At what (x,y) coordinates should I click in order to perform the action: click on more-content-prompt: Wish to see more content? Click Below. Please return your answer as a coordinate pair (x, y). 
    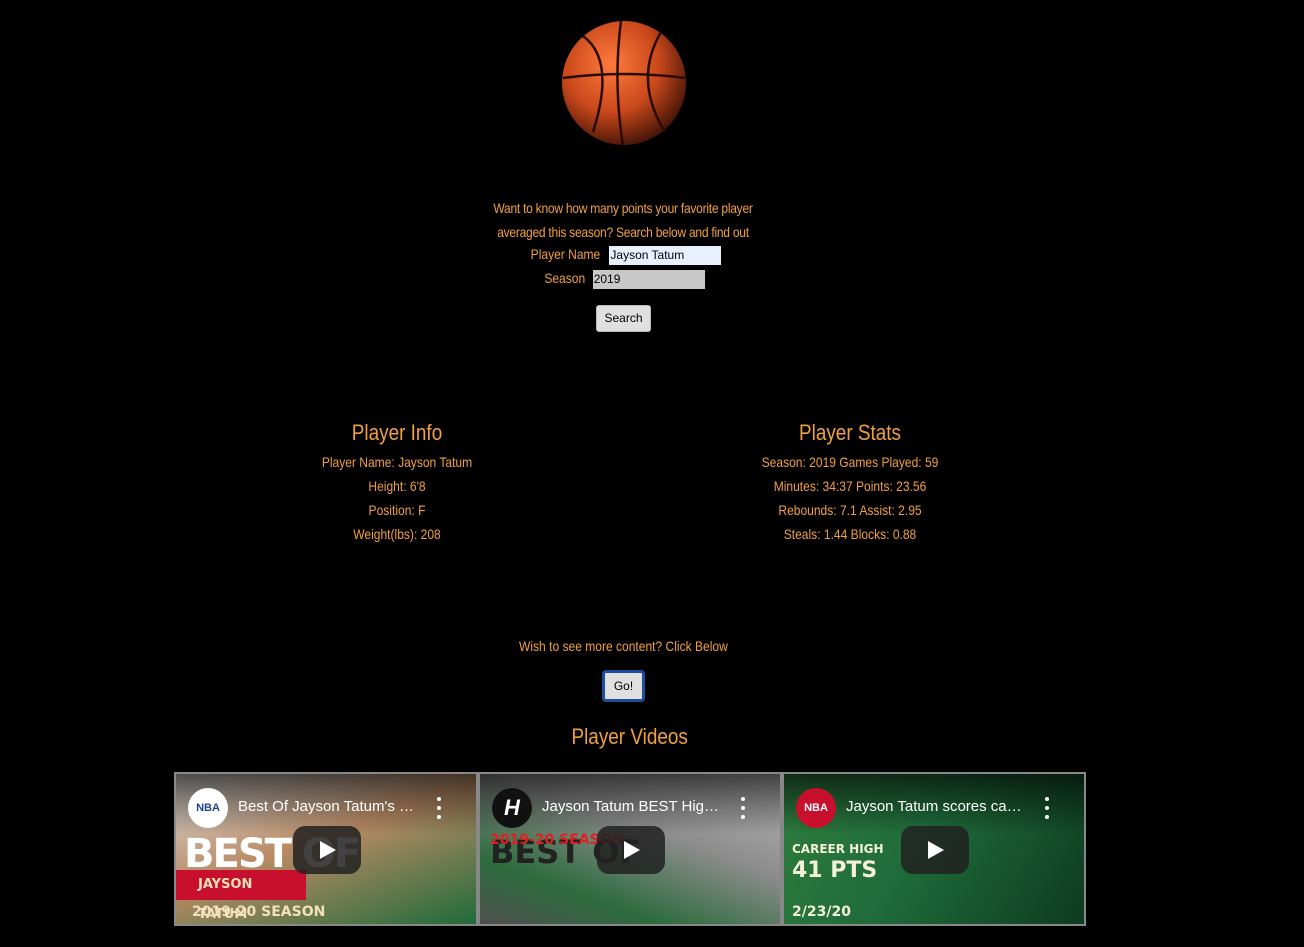
    Looking at the image, I should click on (623, 646).